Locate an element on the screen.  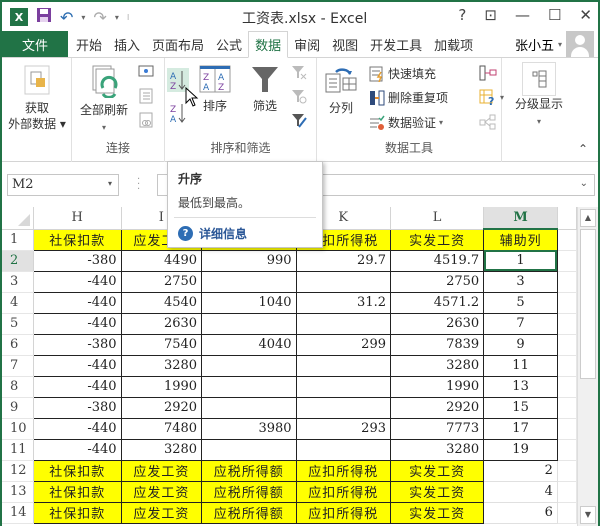
cell-h5: -440 is located at coordinates (77, 323).